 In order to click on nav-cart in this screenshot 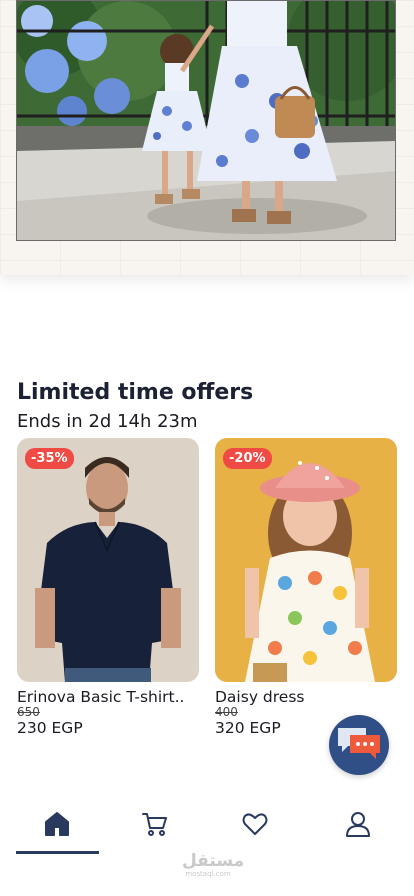, I will do `click(155, 826)`.